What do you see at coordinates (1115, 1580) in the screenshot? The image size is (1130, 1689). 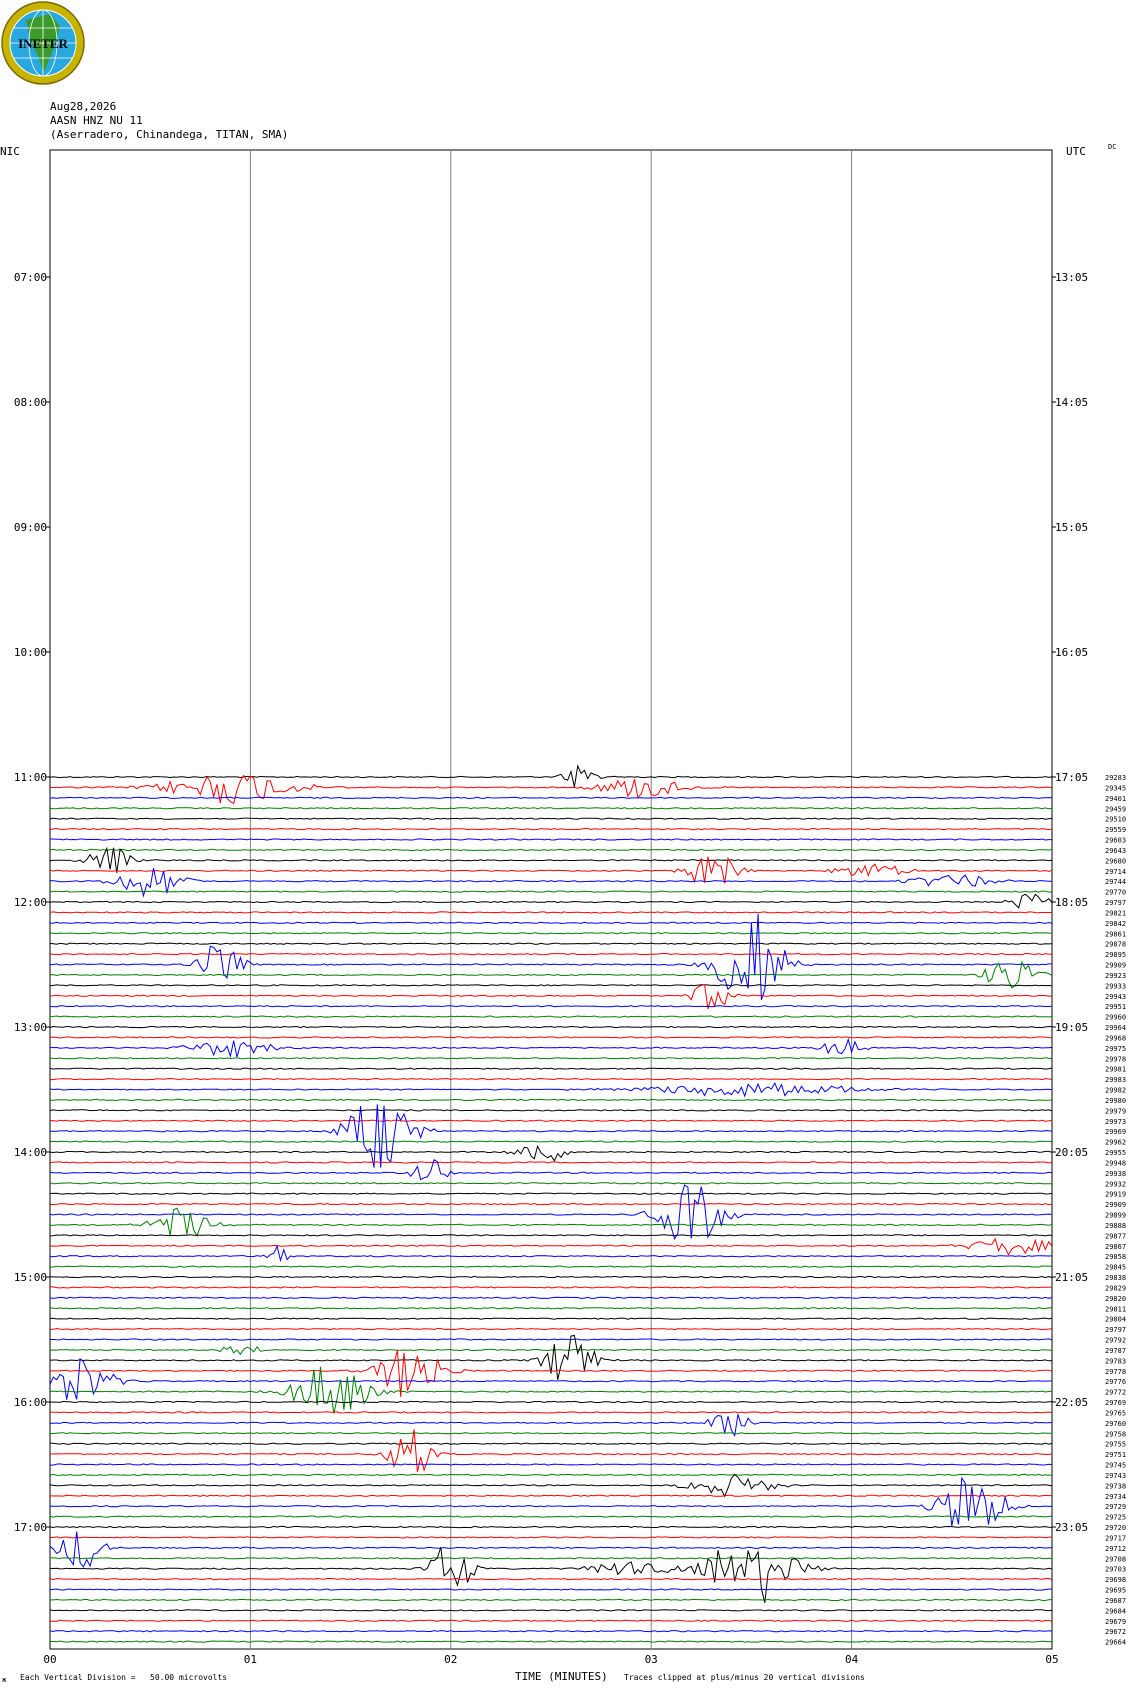 I see `trace-count-label: 29698` at bounding box center [1115, 1580].